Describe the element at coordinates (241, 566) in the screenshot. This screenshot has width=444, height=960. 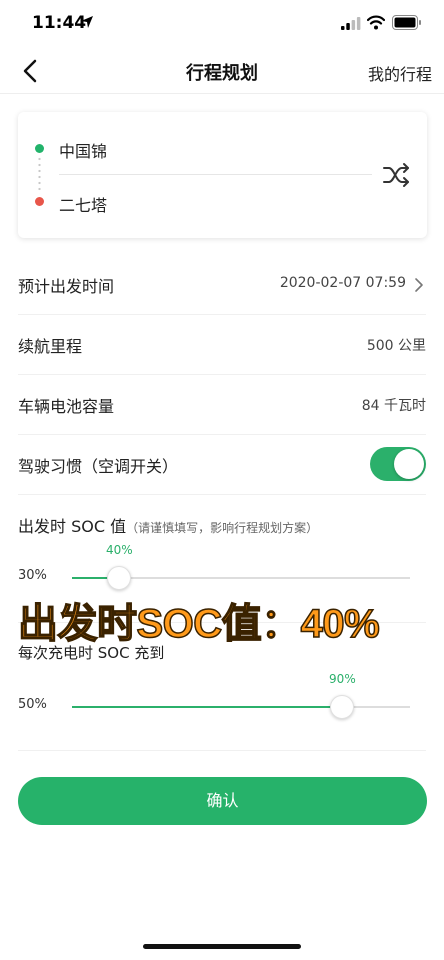
I see `departure-soc-track: 40%` at that location.